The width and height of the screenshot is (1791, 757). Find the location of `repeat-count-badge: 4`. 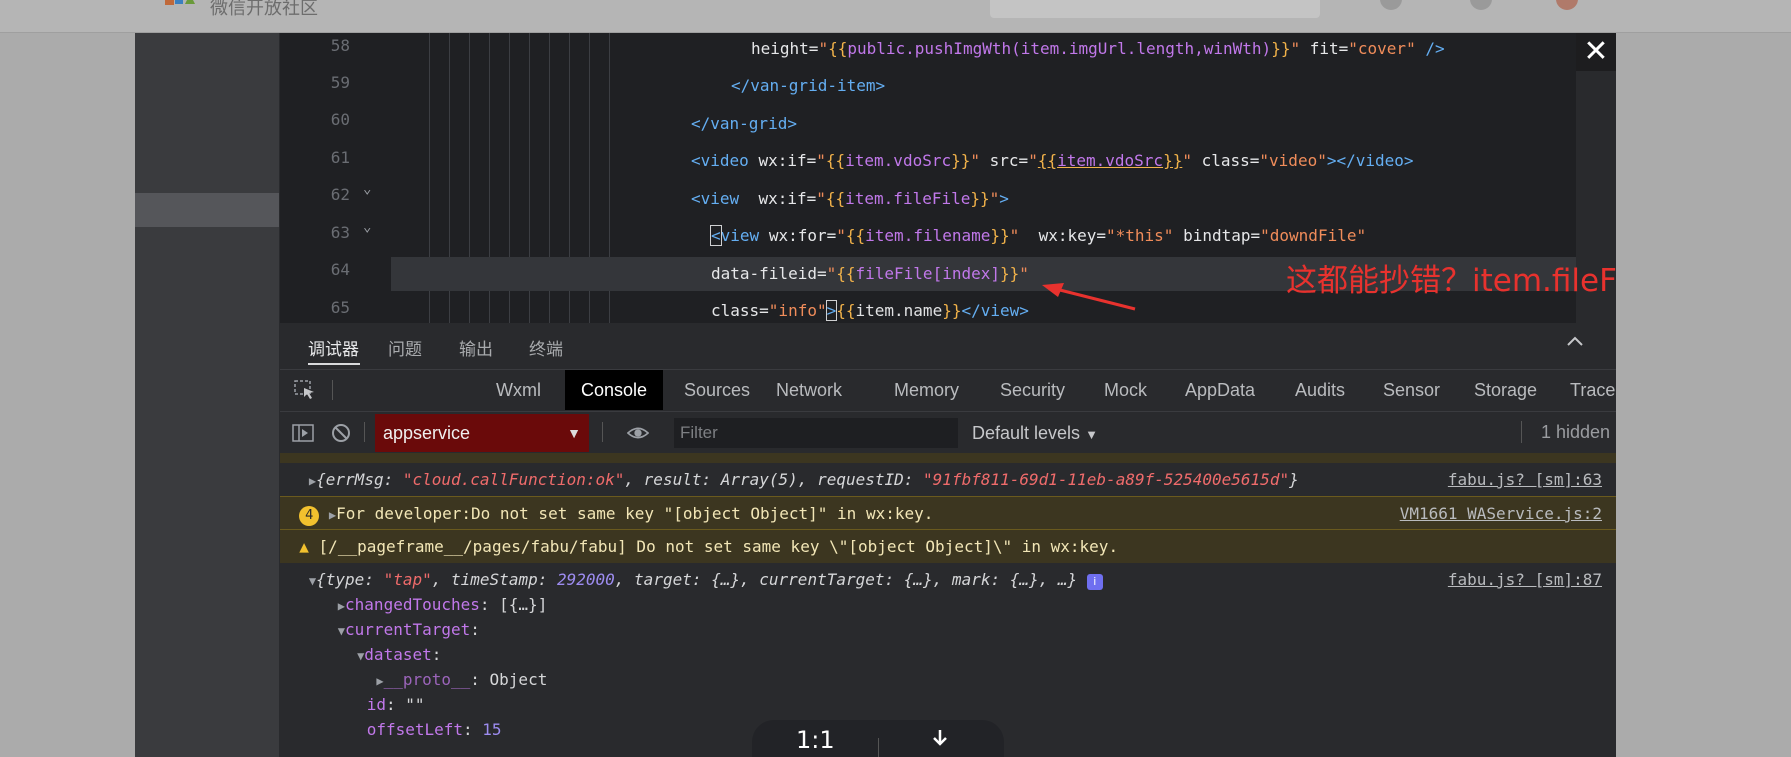

repeat-count-badge: 4 is located at coordinates (309, 516).